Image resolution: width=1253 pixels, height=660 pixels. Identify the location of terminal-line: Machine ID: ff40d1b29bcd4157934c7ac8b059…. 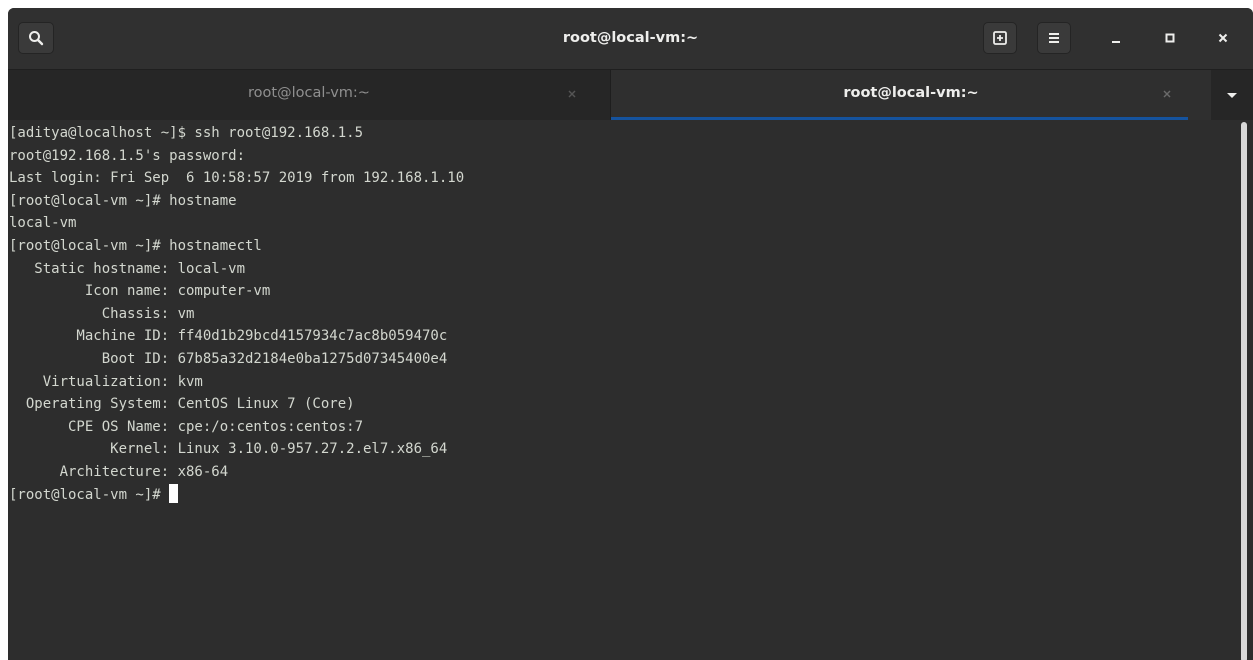
(228, 336).